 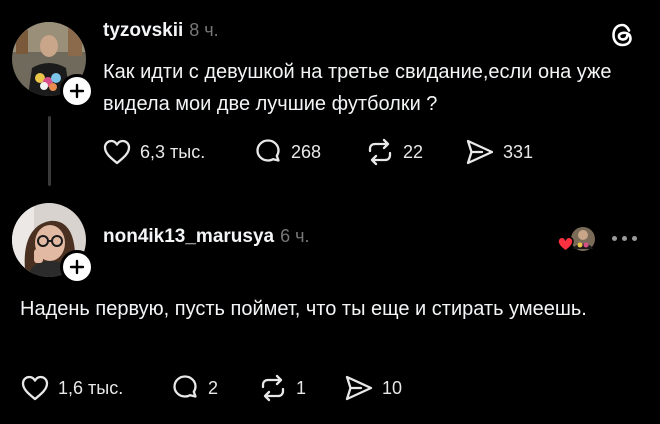 I want to click on reply-comment-count: 2, so click(x=213, y=387).